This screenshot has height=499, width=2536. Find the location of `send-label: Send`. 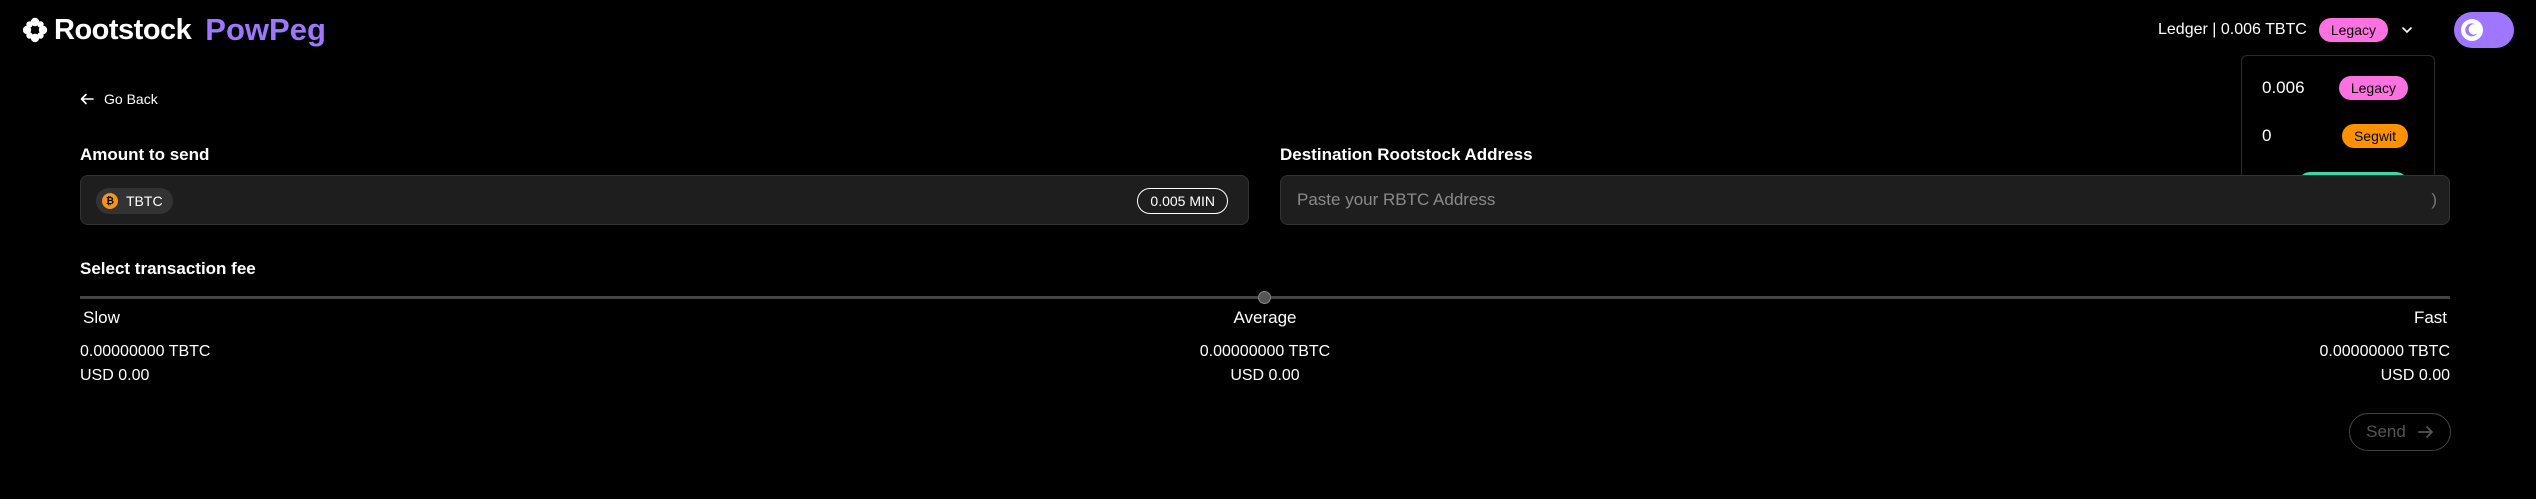

send-label: Send is located at coordinates (2386, 431).